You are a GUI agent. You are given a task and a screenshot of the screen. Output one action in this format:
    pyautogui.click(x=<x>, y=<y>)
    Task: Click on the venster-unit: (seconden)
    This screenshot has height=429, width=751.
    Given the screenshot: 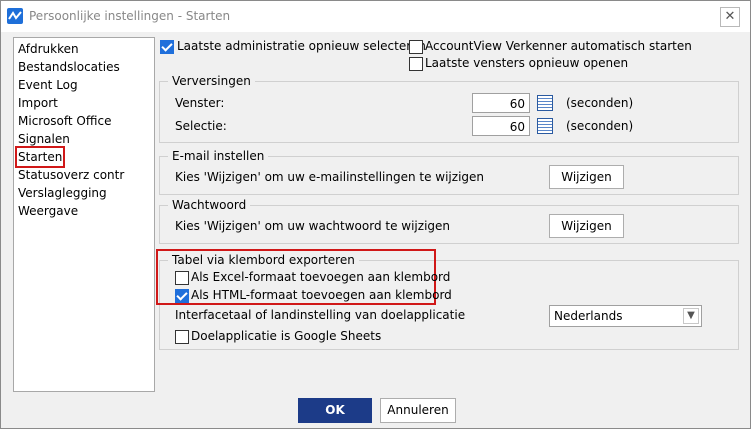 What is the action you would take?
    pyautogui.click(x=600, y=103)
    